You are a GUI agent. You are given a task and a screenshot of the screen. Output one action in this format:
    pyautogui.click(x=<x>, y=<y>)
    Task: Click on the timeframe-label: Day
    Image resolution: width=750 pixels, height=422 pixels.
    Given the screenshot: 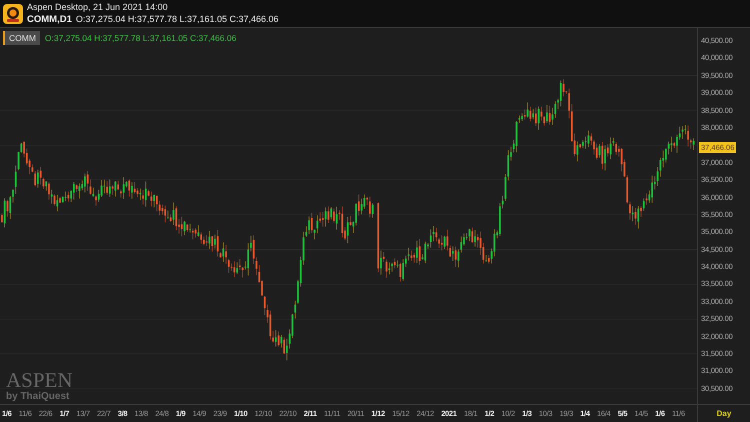 What is the action you would take?
    pyautogui.click(x=724, y=413)
    